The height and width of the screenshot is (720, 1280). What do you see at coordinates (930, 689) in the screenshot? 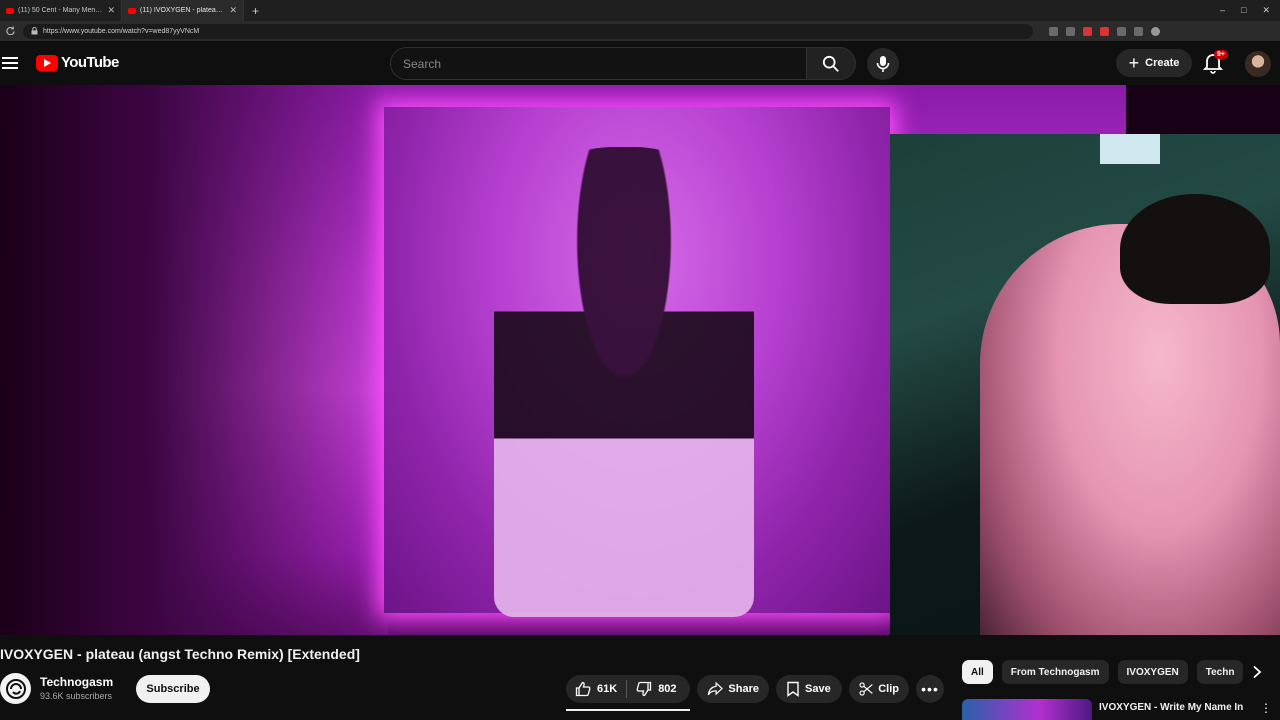
I see `more-actions-icon: •••` at bounding box center [930, 689].